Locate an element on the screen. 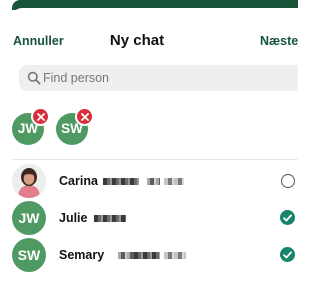 Image resolution: width=320 pixels, height=284 pixels. header: Annuller Ny chat Næste is located at coordinates (155, 42).